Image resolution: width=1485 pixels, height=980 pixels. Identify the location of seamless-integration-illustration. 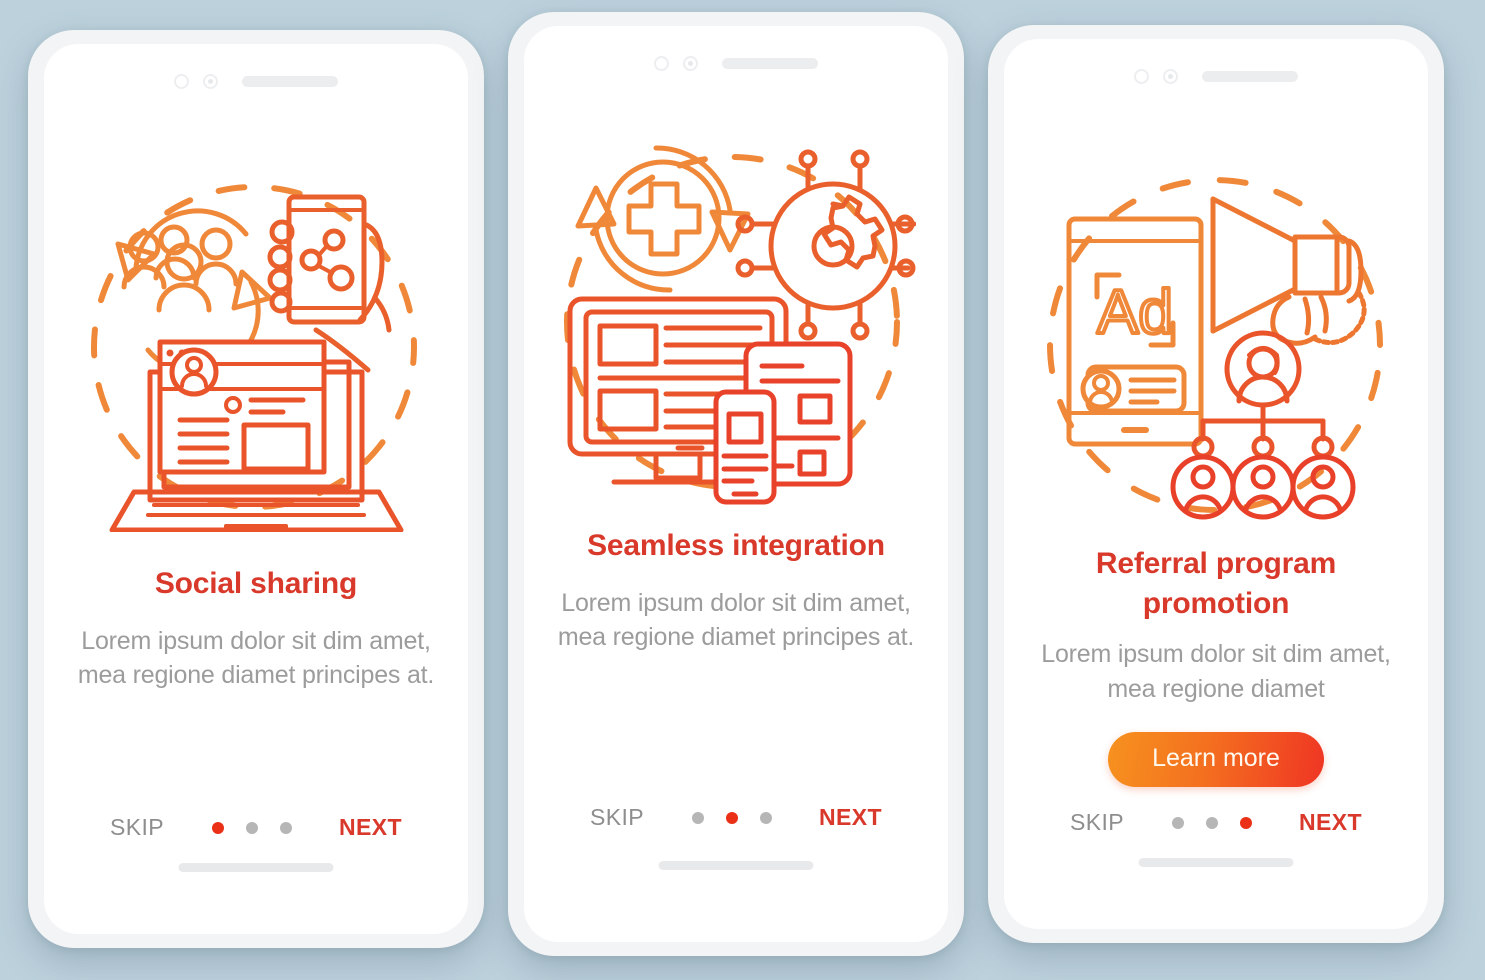
(736, 321).